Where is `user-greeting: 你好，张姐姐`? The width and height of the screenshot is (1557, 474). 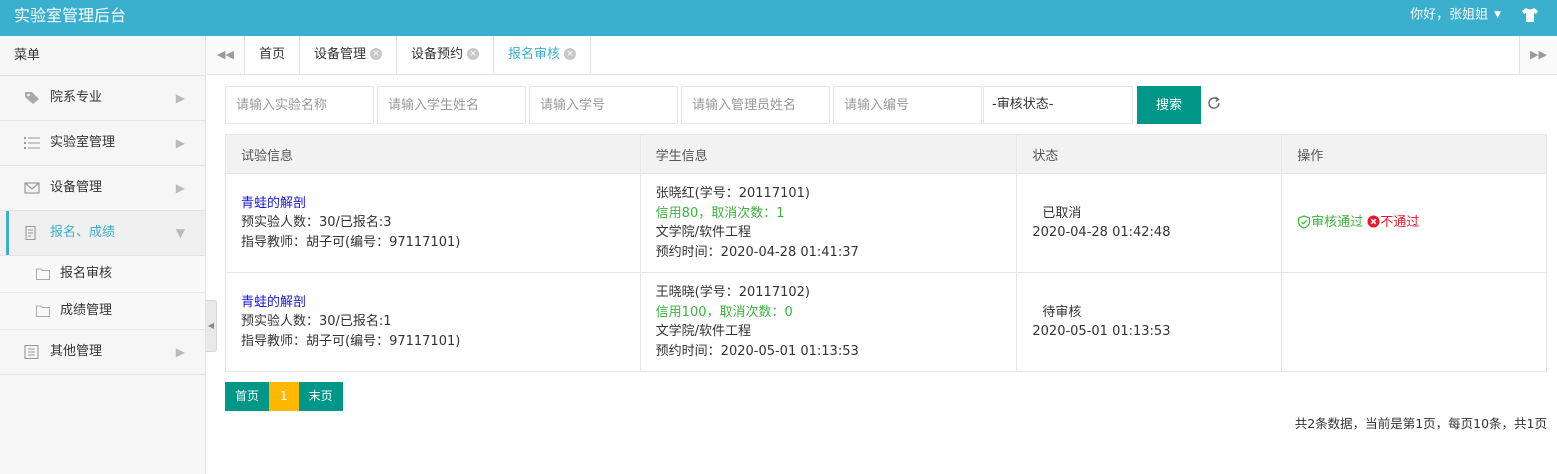
user-greeting: 你好，张姐姐 is located at coordinates (1449, 15).